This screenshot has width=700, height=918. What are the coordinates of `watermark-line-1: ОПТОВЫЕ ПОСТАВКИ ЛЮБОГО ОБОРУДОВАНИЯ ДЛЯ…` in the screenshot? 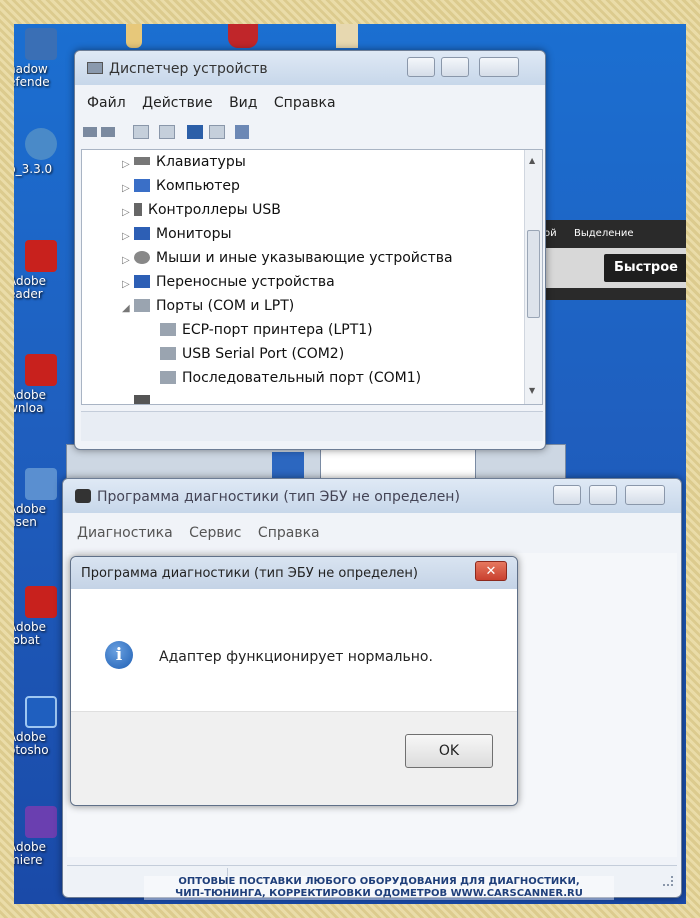 It's located at (379, 881).